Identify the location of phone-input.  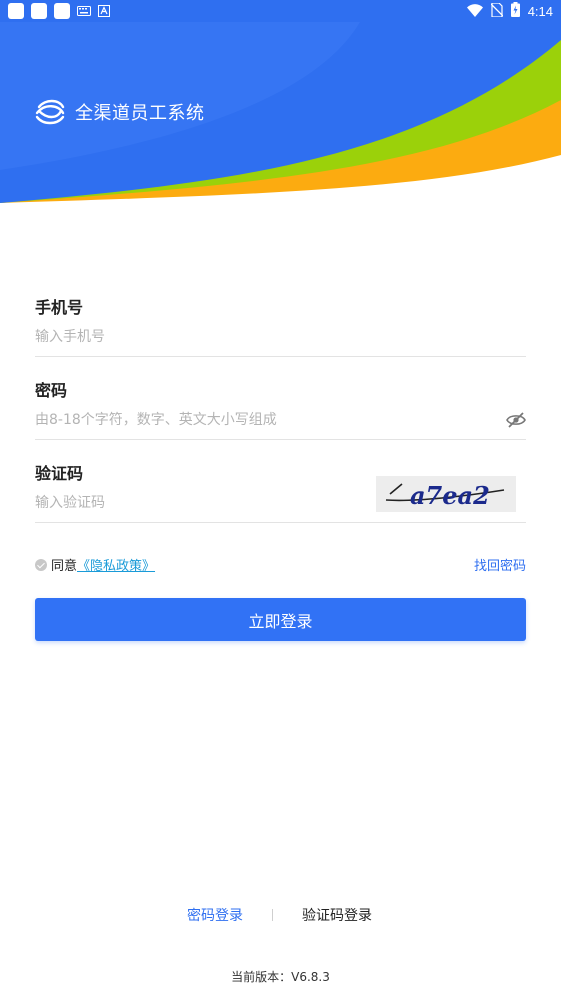
(255, 337).